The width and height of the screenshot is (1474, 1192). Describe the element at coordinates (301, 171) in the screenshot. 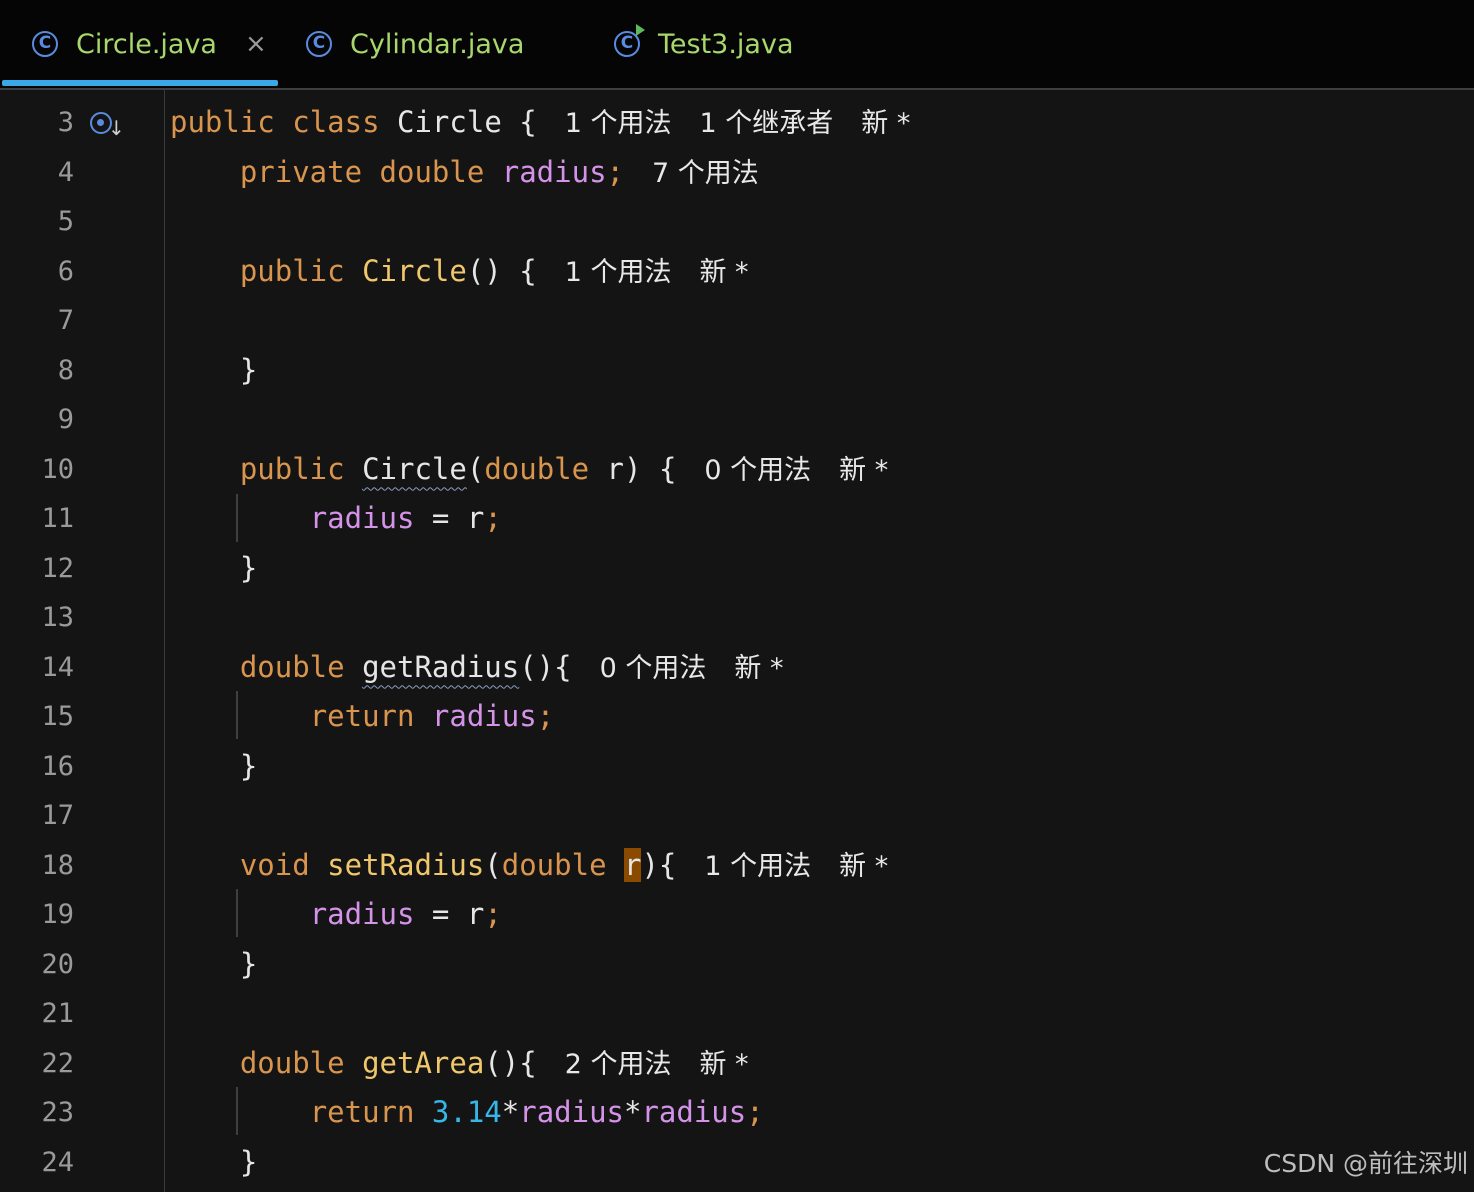

I see `keyword: private` at that location.